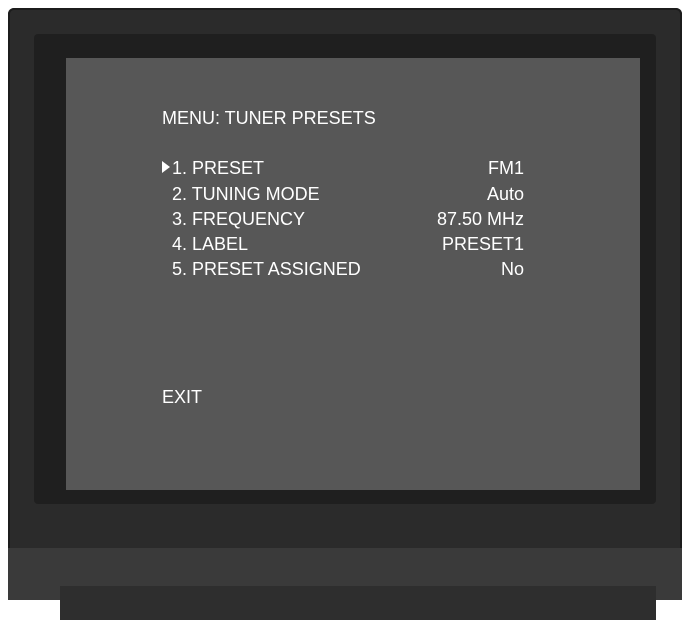 Image resolution: width=686 pixels, height=620 pixels. I want to click on menu-item-preset: 1. PRESET FM1, so click(343, 169).